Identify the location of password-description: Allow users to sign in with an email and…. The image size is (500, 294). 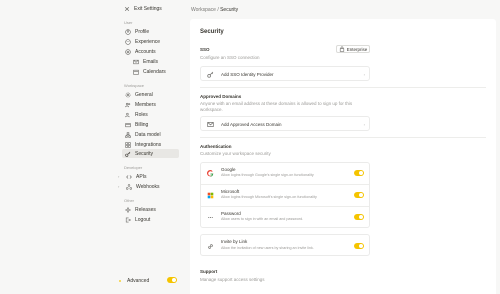
(262, 219).